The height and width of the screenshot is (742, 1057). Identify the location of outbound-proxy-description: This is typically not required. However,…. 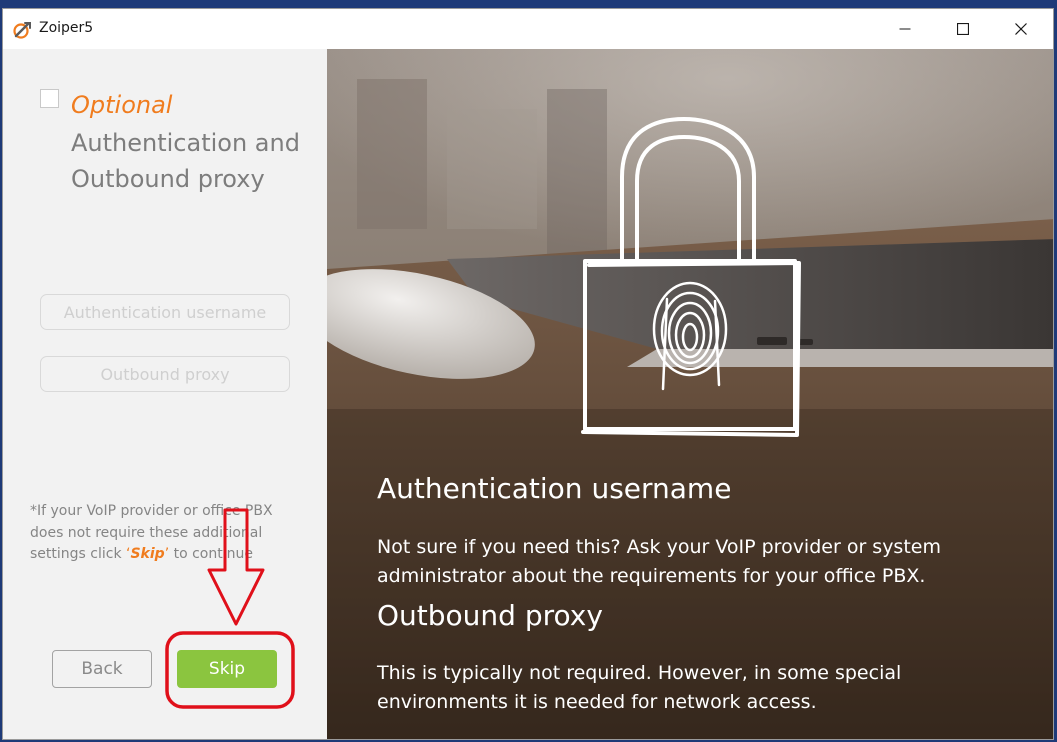
(639, 687).